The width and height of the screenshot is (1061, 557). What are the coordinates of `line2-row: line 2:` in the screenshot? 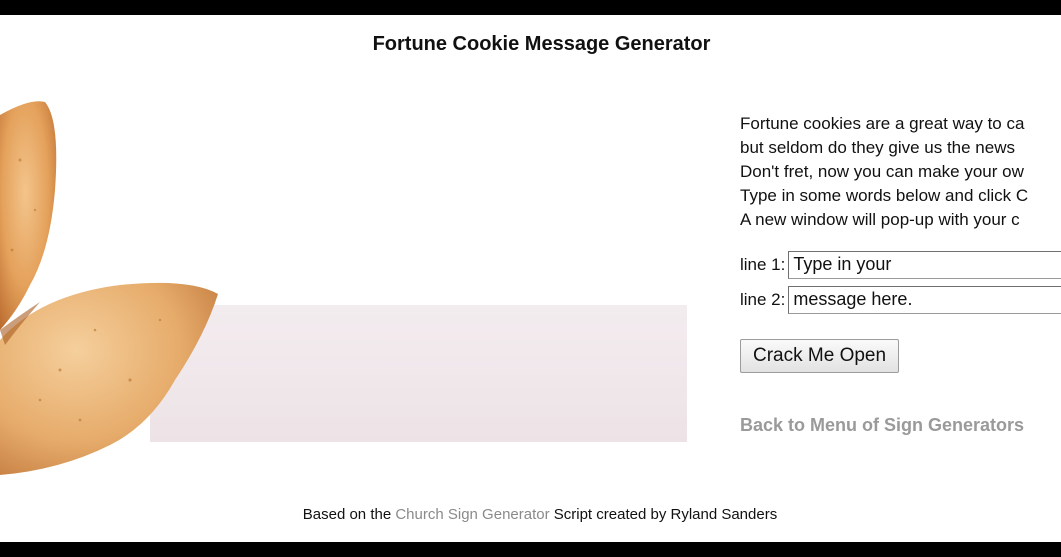 It's located at (900, 299).